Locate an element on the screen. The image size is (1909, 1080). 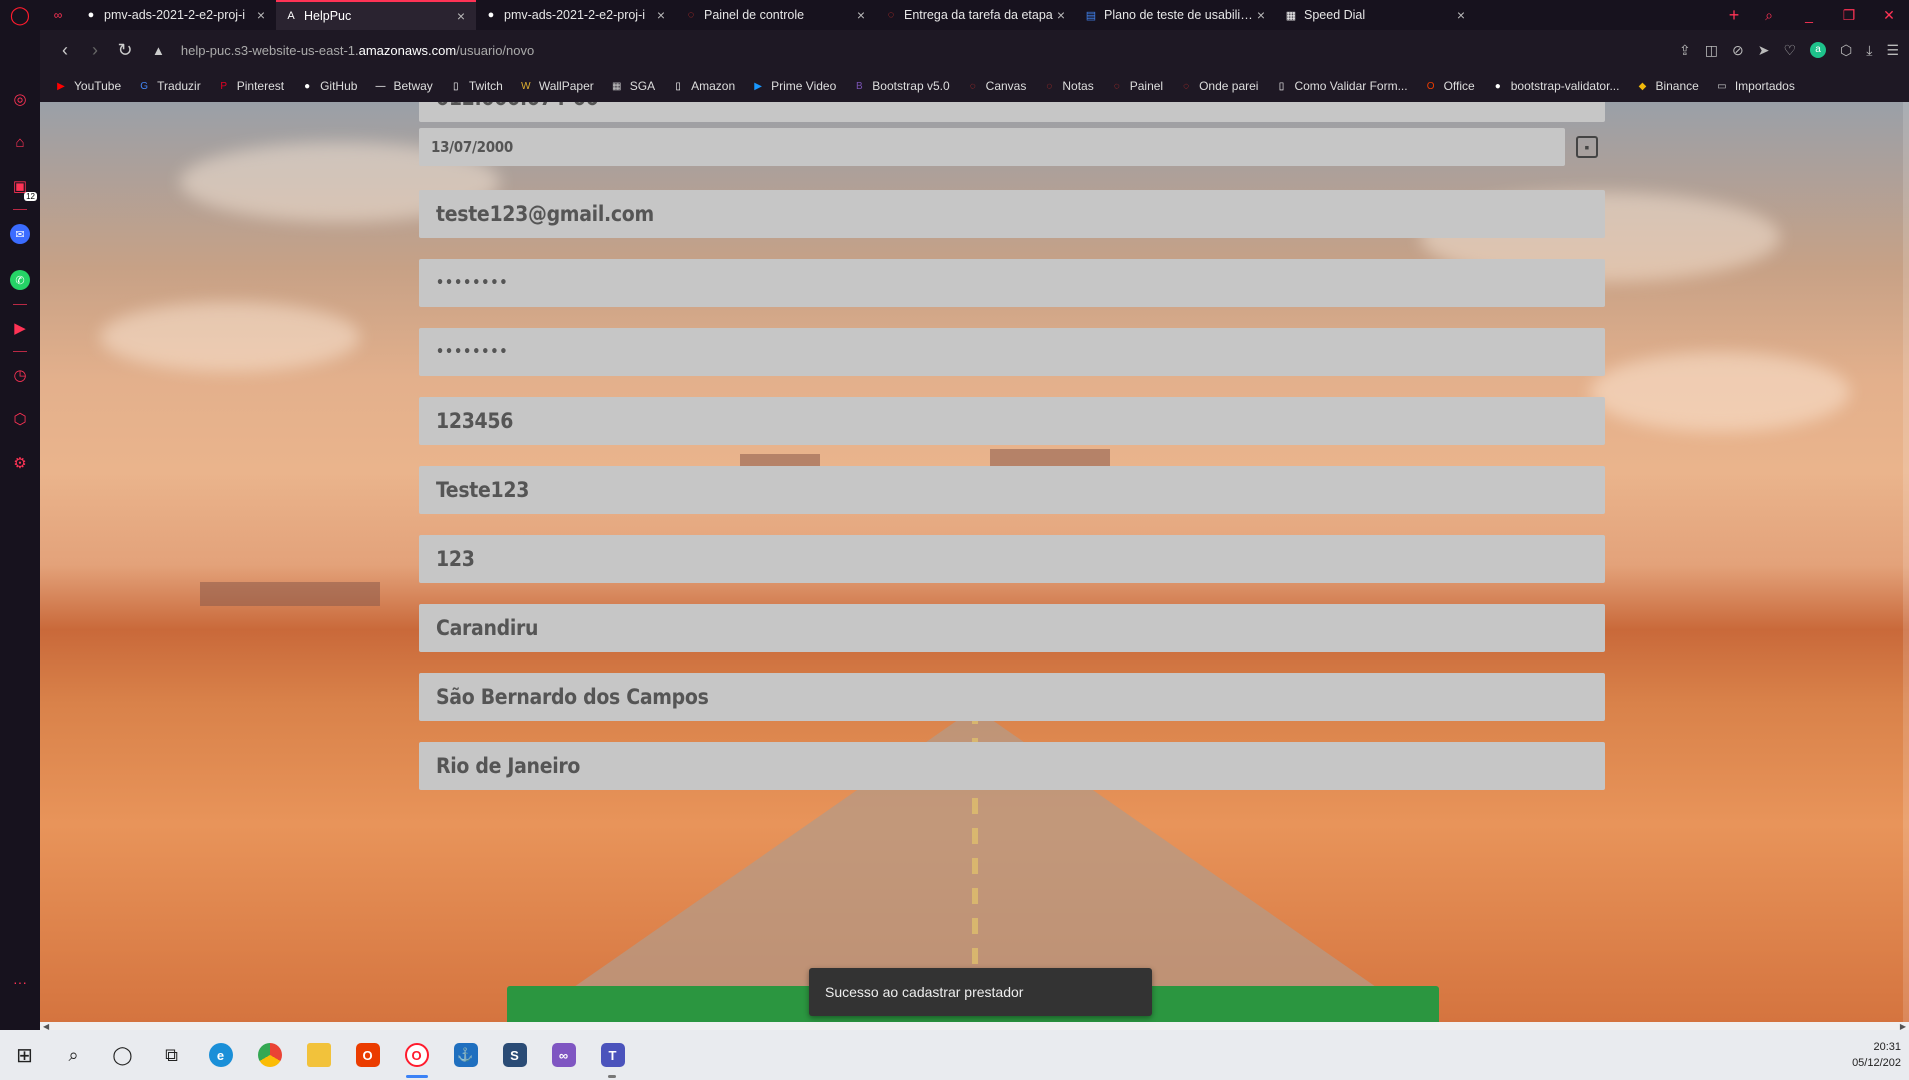
calendar-icon: ▪ is located at coordinates (1587, 147).